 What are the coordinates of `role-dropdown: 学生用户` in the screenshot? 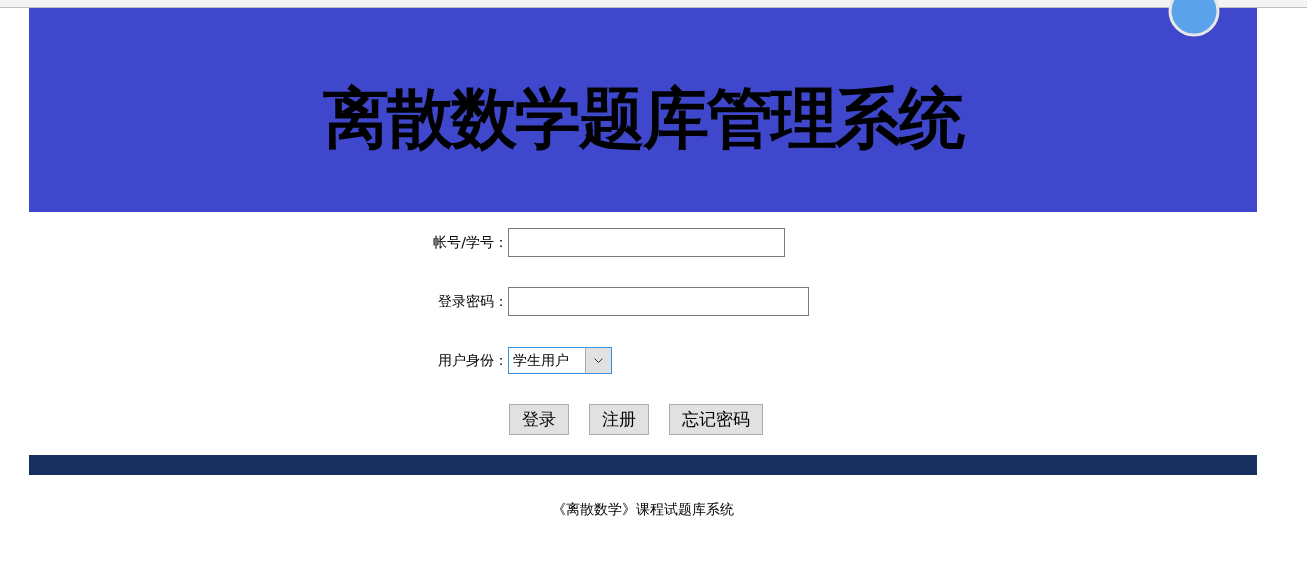 It's located at (560, 360).